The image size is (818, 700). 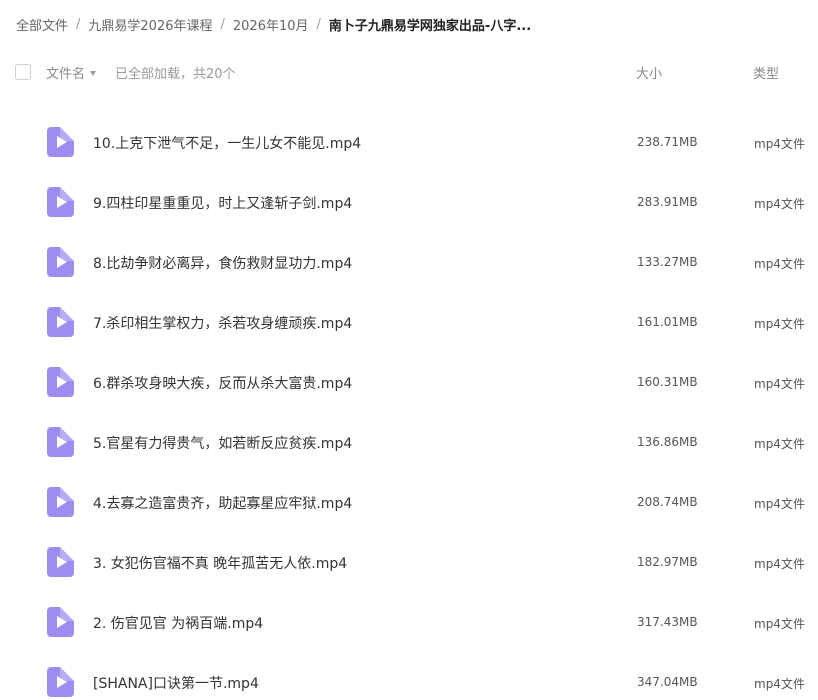 What do you see at coordinates (409, 142) in the screenshot?
I see `file-row: 10.上克下泄气不足，一生儿女不能见.mp4 238.71MB mp4文件` at bounding box center [409, 142].